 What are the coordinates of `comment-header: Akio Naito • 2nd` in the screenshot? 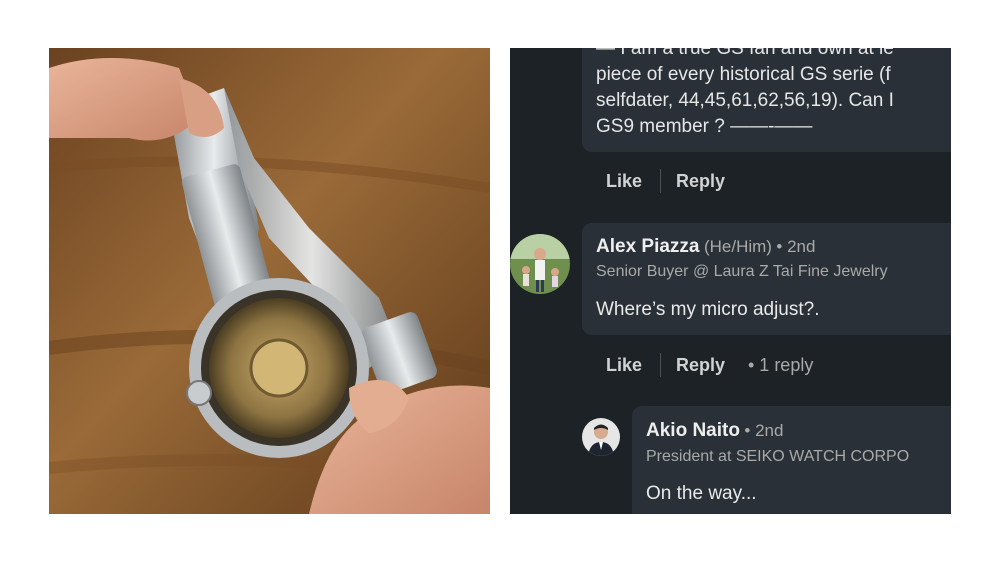 It's located at (714, 431).